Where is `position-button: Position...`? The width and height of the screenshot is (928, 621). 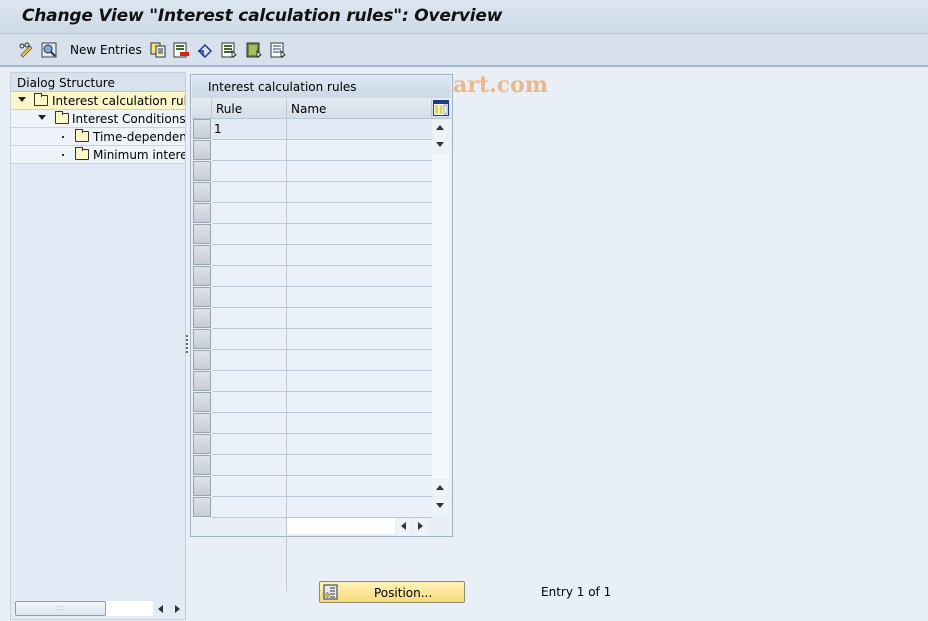 position-button: Position... is located at coordinates (392, 592).